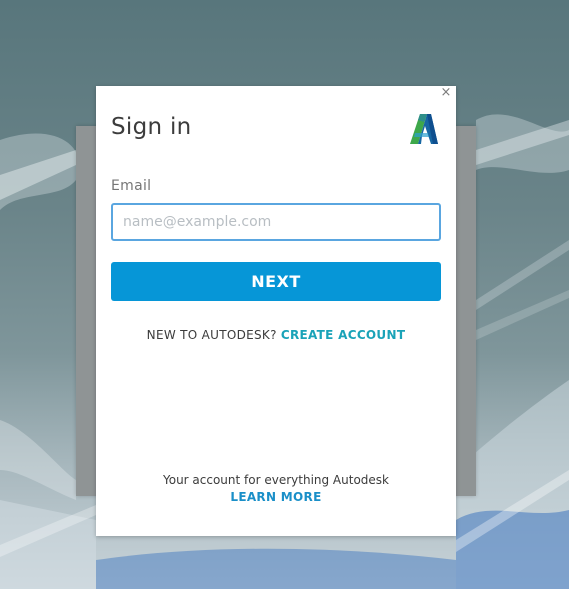  What do you see at coordinates (424, 129) in the screenshot?
I see `autodesk-logo-icon` at bounding box center [424, 129].